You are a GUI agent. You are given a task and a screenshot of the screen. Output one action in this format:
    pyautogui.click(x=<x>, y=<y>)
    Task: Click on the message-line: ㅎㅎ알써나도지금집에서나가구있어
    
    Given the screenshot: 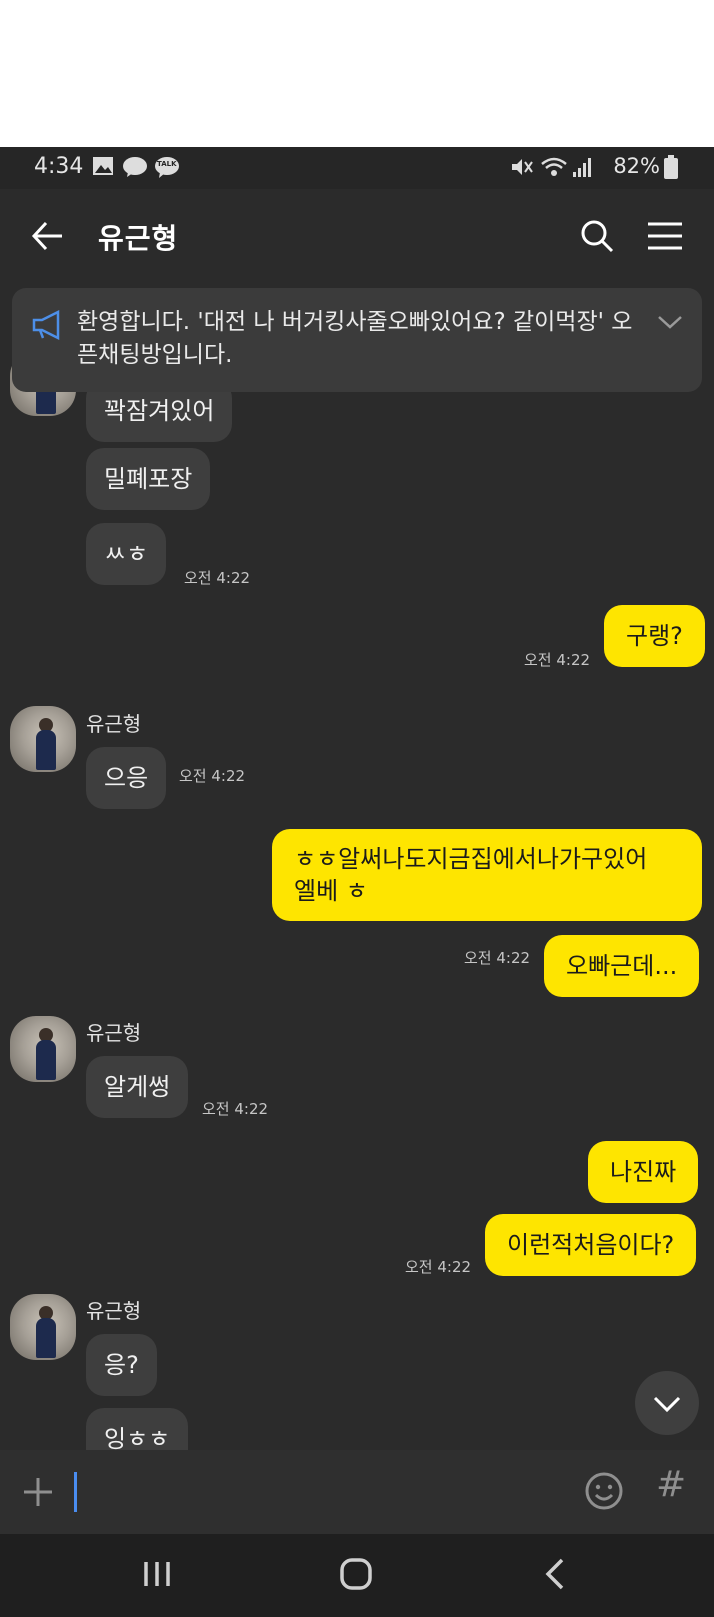 What is the action you would take?
    pyautogui.click(x=471, y=859)
    